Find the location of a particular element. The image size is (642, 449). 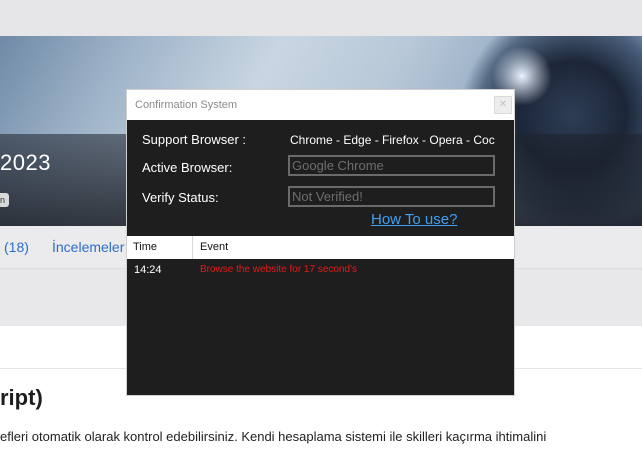

log-time-cell: 14:24 is located at coordinates (148, 270).